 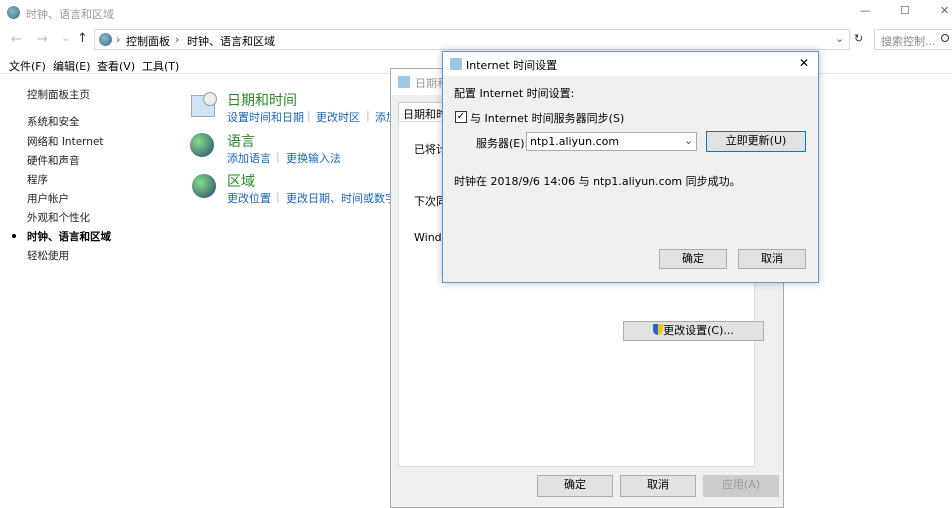 I want to click on chevron-down-icon: ⌄, so click(x=689, y=140).